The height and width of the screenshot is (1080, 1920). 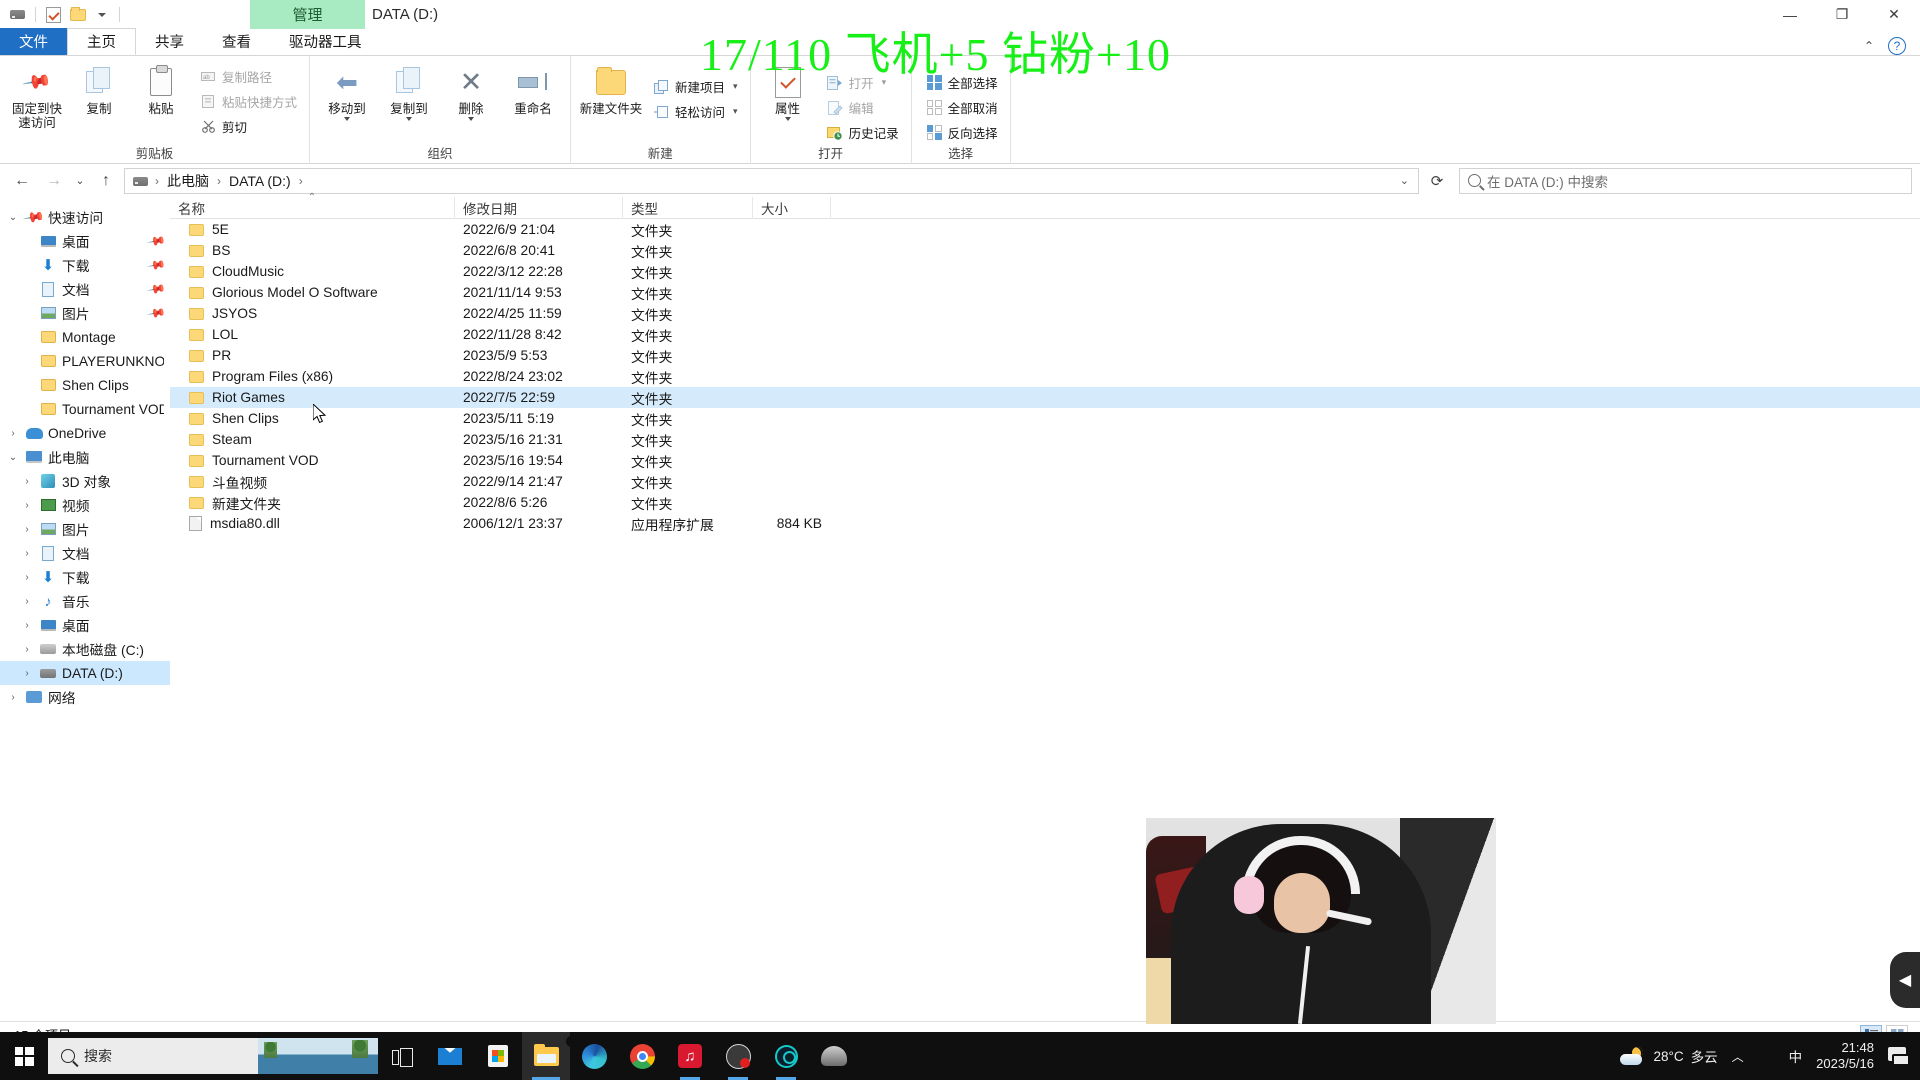 What do you see at coordinates (834, 1056) in the screenshot?
I see `pubg-button` at bounding box center [834, 1056].